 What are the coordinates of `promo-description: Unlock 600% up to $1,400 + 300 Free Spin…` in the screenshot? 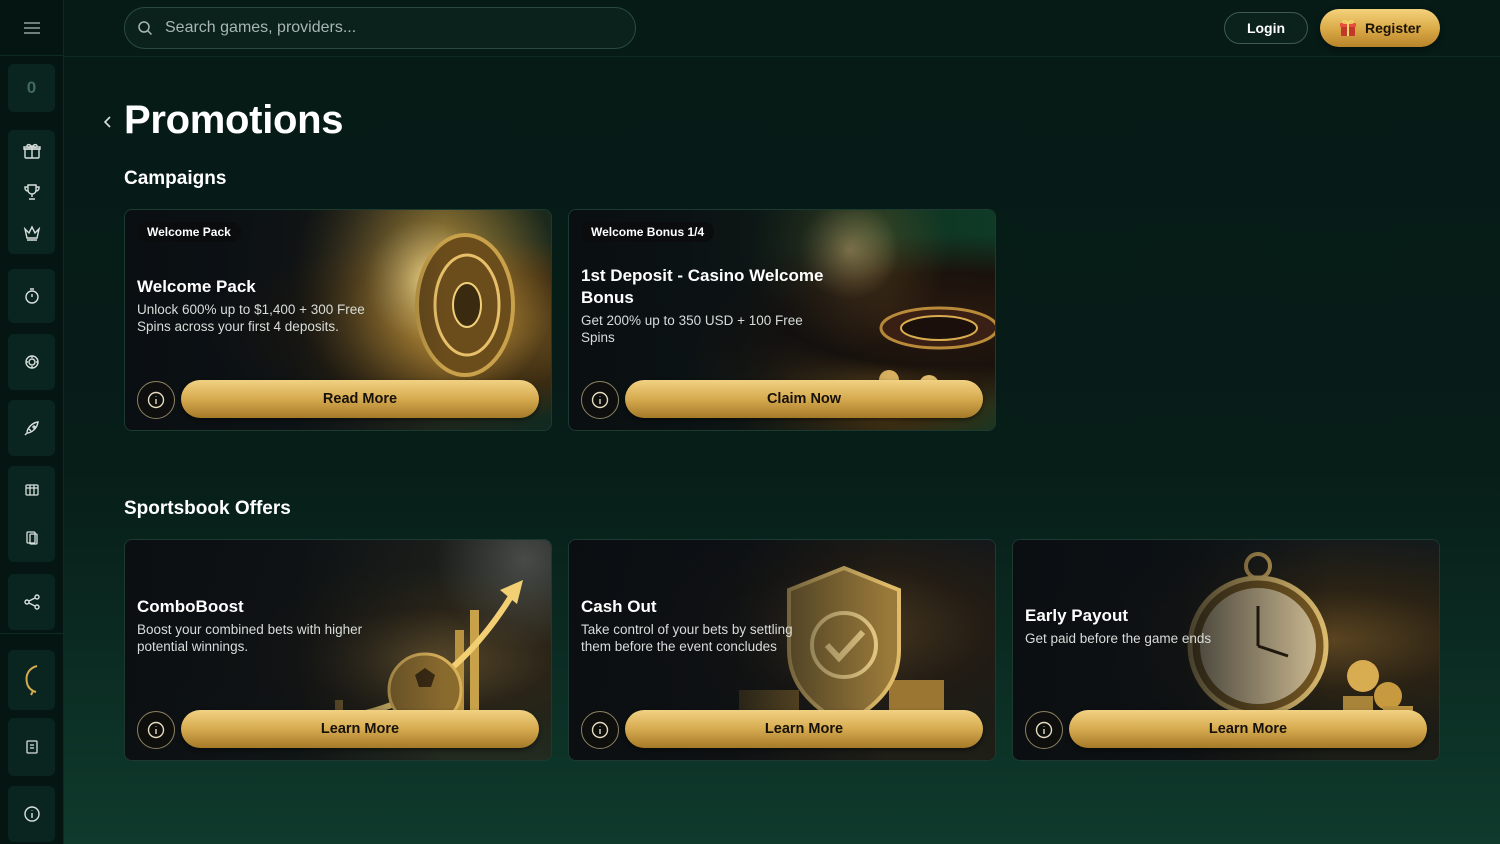 It's located at (251, 318).